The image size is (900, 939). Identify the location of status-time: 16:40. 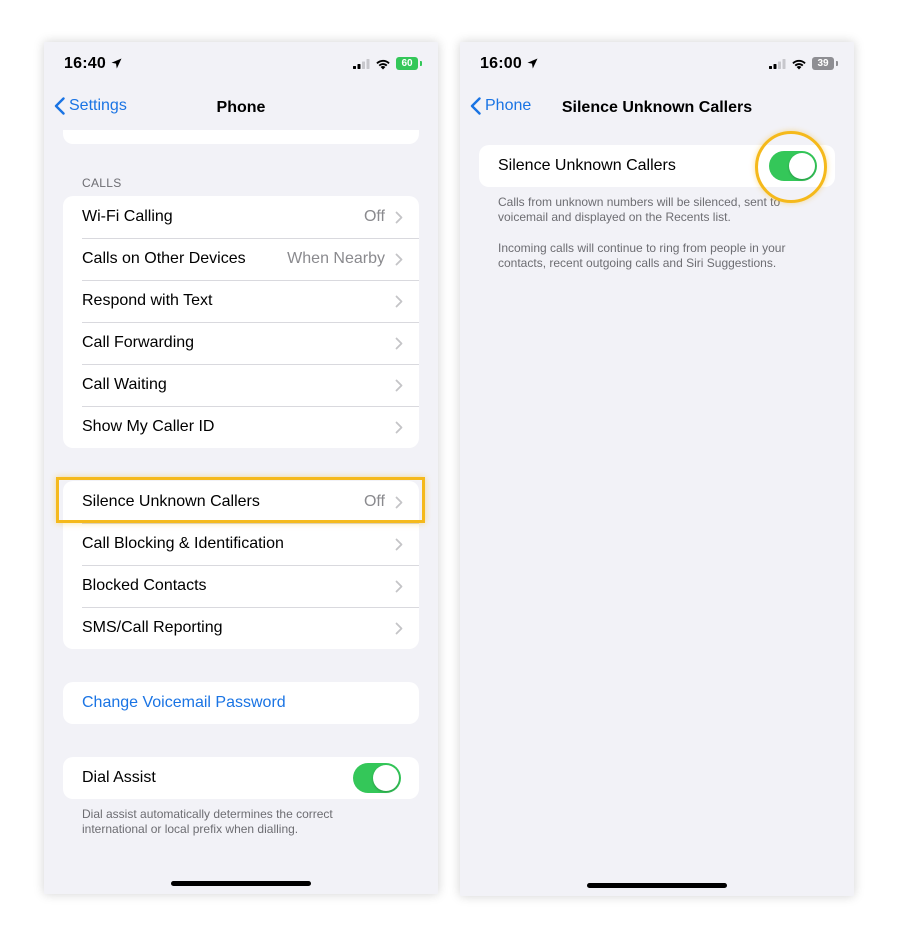
(85, 63).